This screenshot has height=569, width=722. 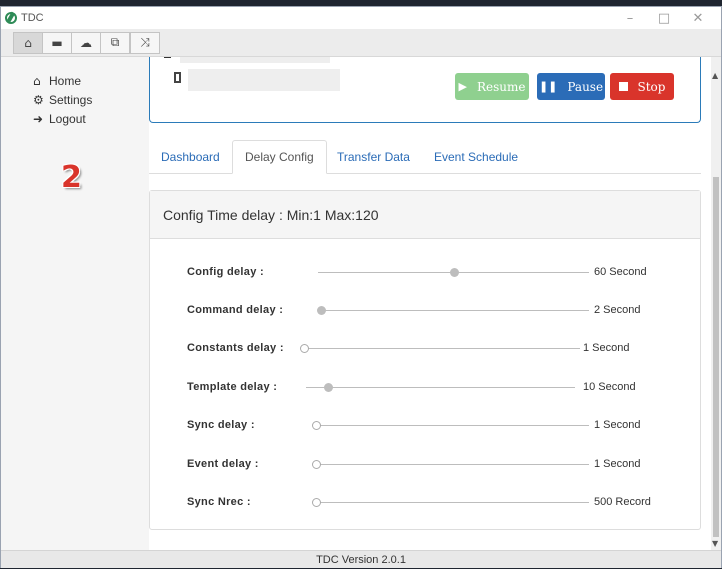 I want to click on gear-icon: ⚙, so click(x=38, y=99).